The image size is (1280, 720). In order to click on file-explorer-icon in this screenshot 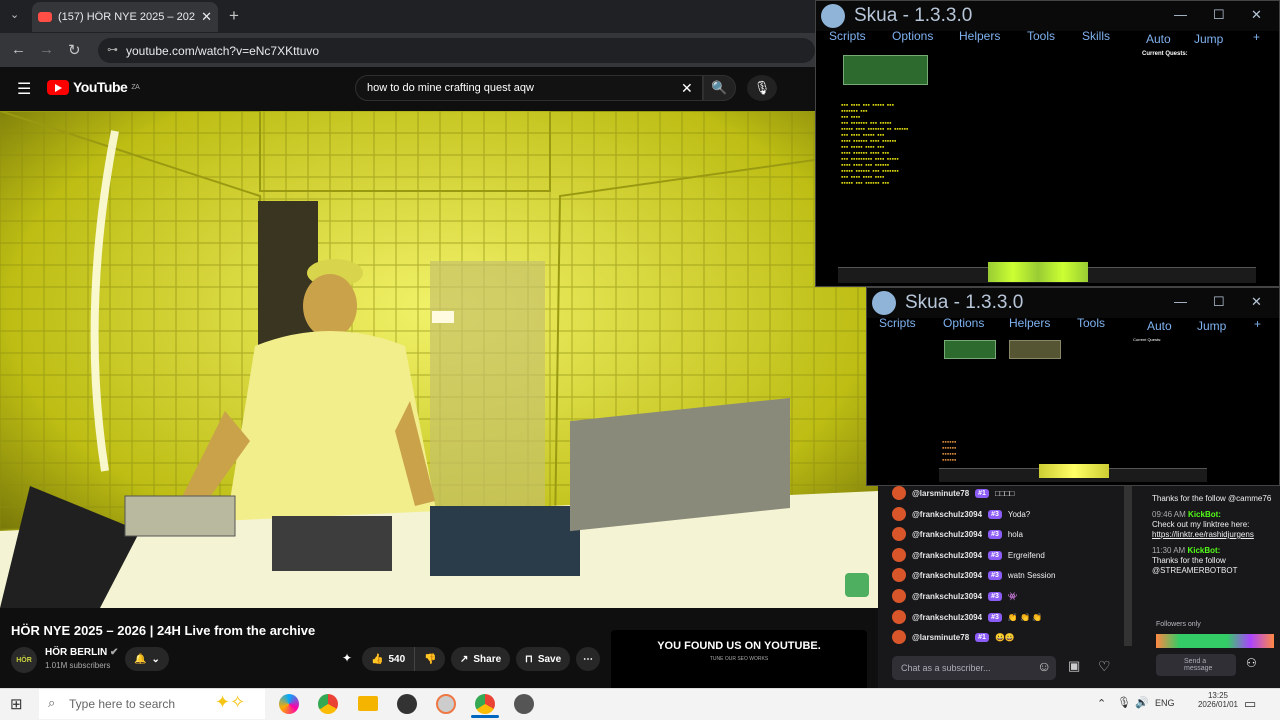, I will do `click(368, 703)`.